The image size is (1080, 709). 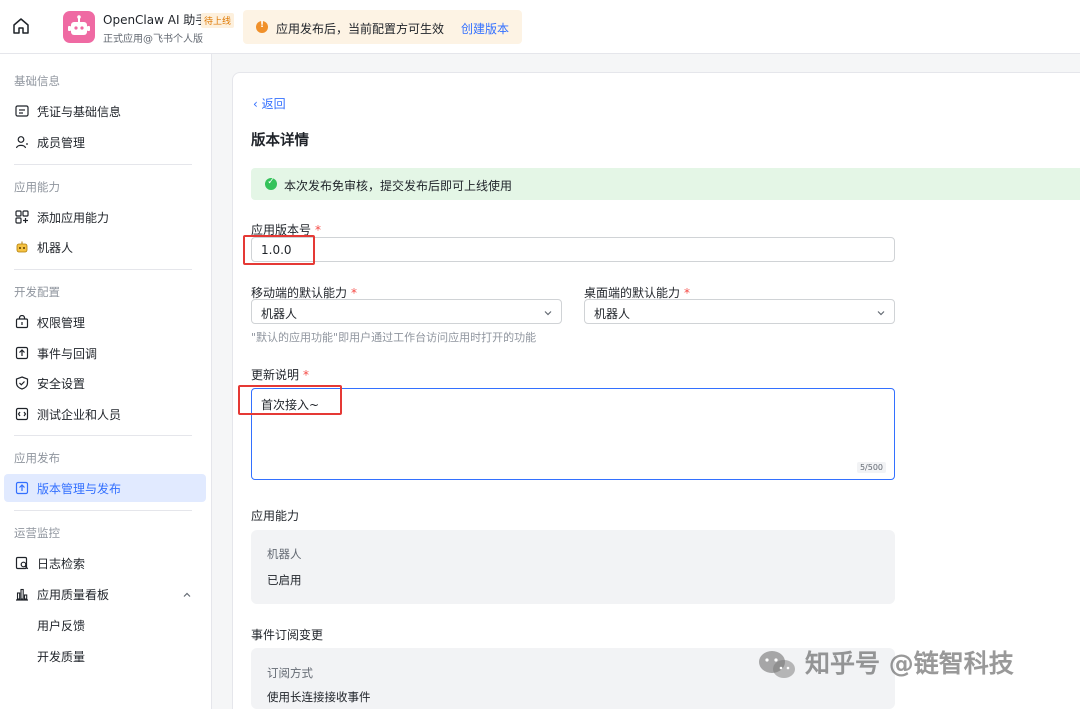 I want to click on sidebar-item-label: 添加应用能力, so click(x=73, y=218).